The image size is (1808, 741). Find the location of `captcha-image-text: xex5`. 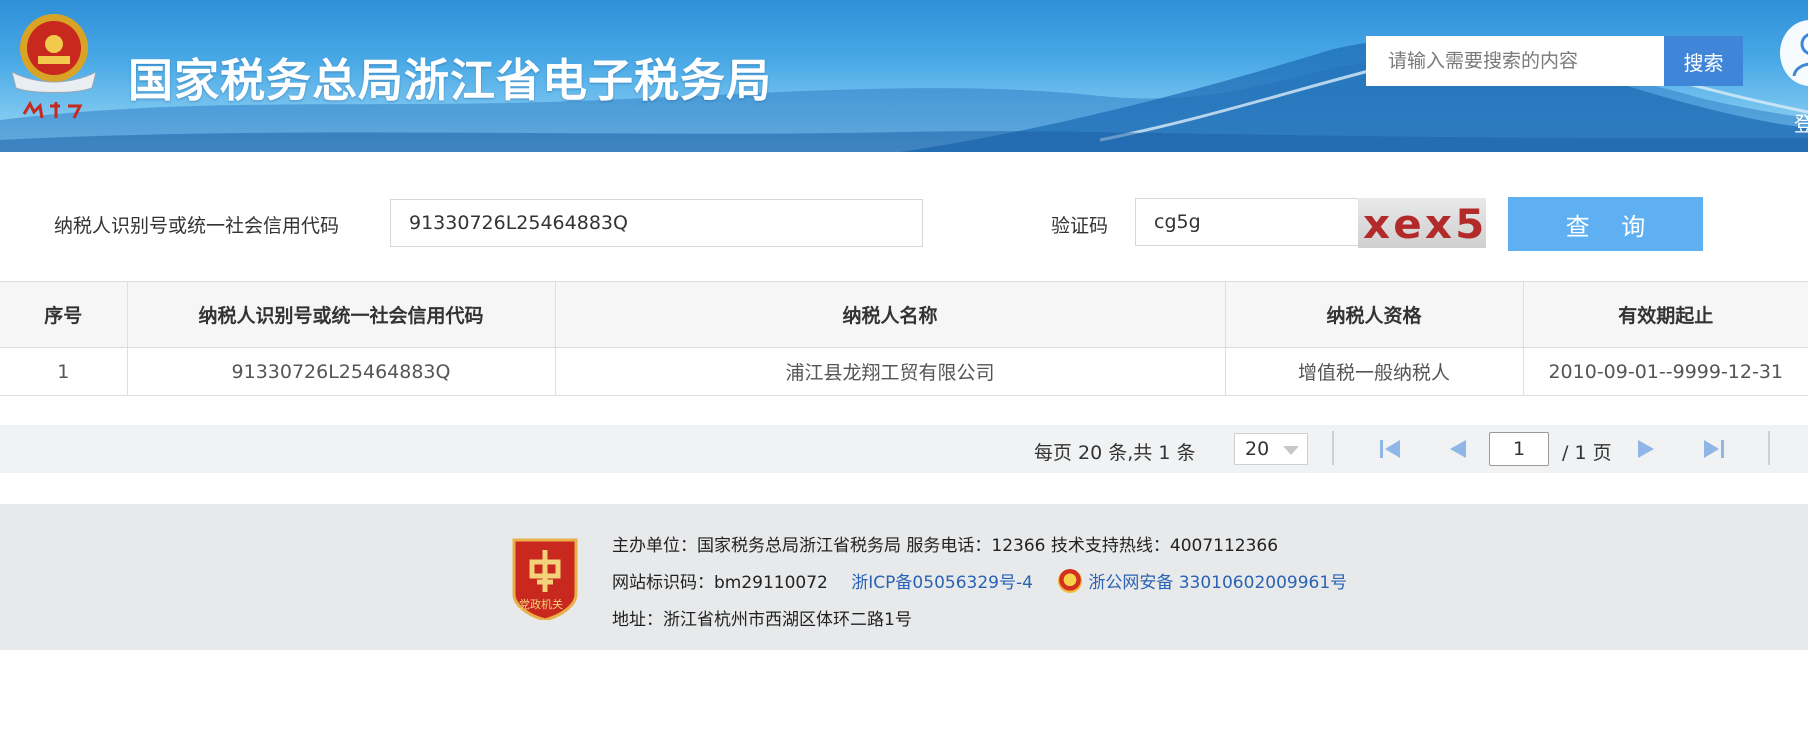

captcha-image-text: xex5 is located at coordinates (1424, 225).